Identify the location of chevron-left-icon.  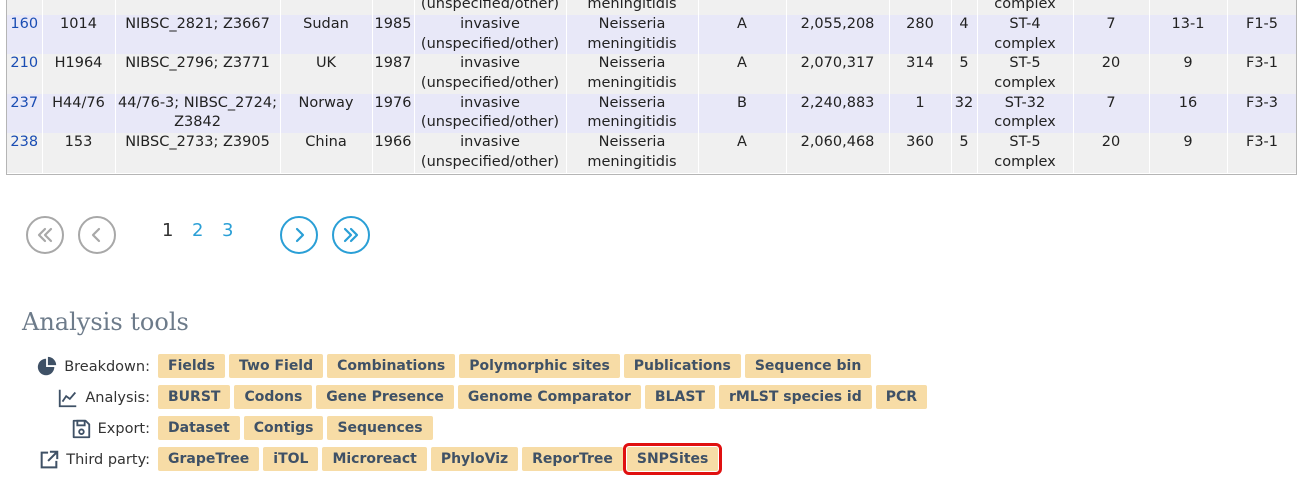
(96, 235).